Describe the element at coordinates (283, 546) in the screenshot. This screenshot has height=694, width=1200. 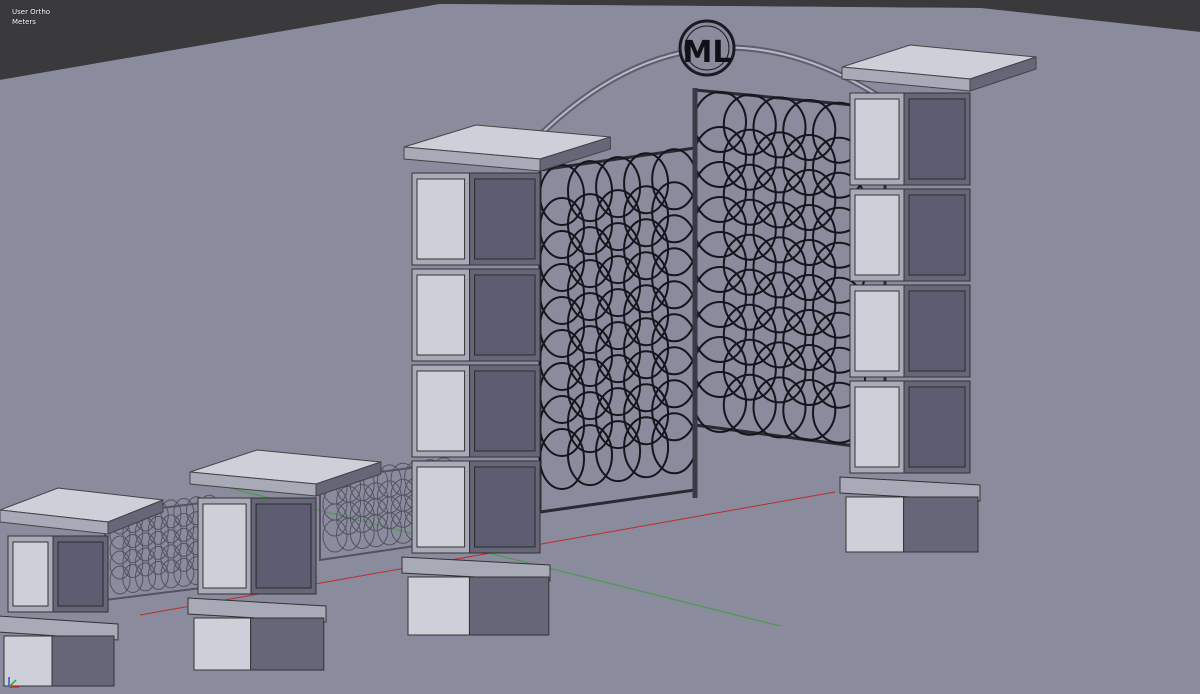
I see `pillar-left-small-panel-side-inset` at that location.